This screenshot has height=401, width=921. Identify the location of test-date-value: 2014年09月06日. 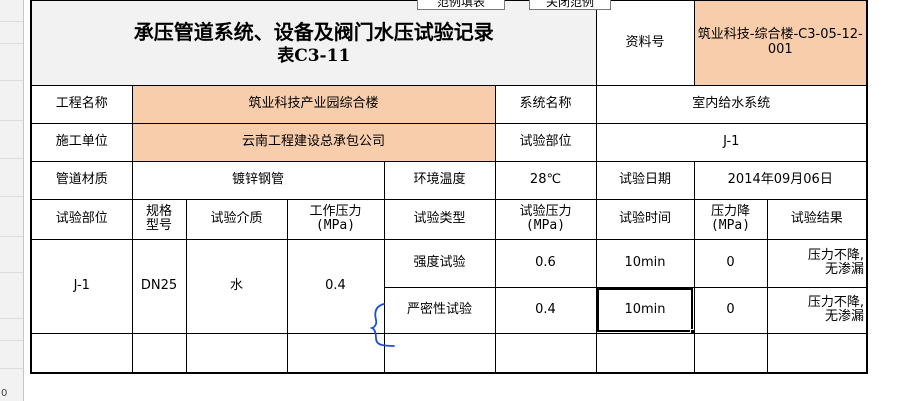
(780, 180).